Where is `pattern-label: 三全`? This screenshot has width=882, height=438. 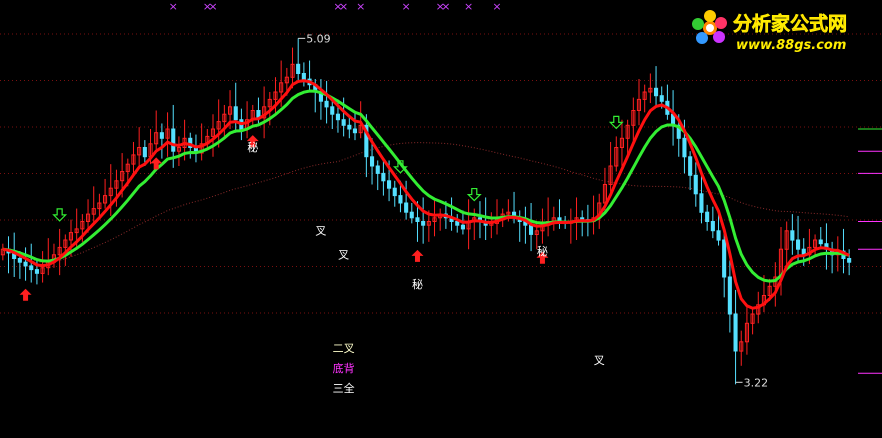
pattern-label: 三全 is located at coordinates (344, 388).